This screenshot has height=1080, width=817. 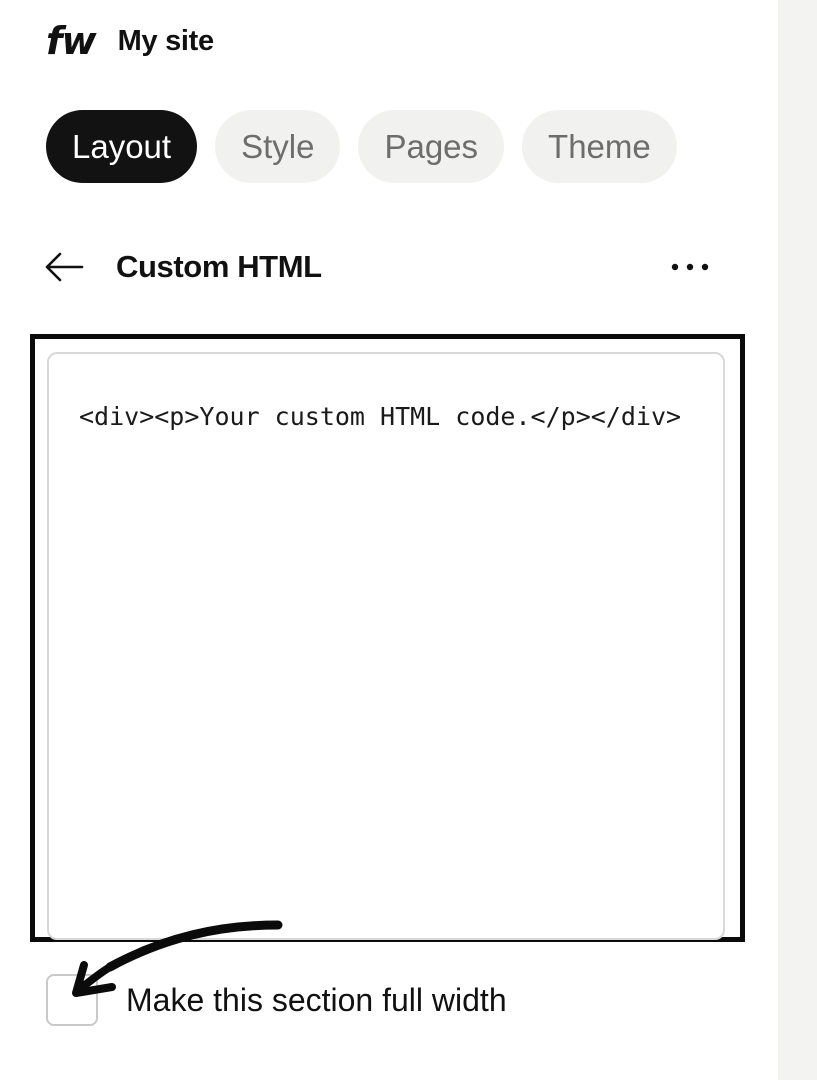 I want to click on brand-logo: fw, so click(x=71, y=41).